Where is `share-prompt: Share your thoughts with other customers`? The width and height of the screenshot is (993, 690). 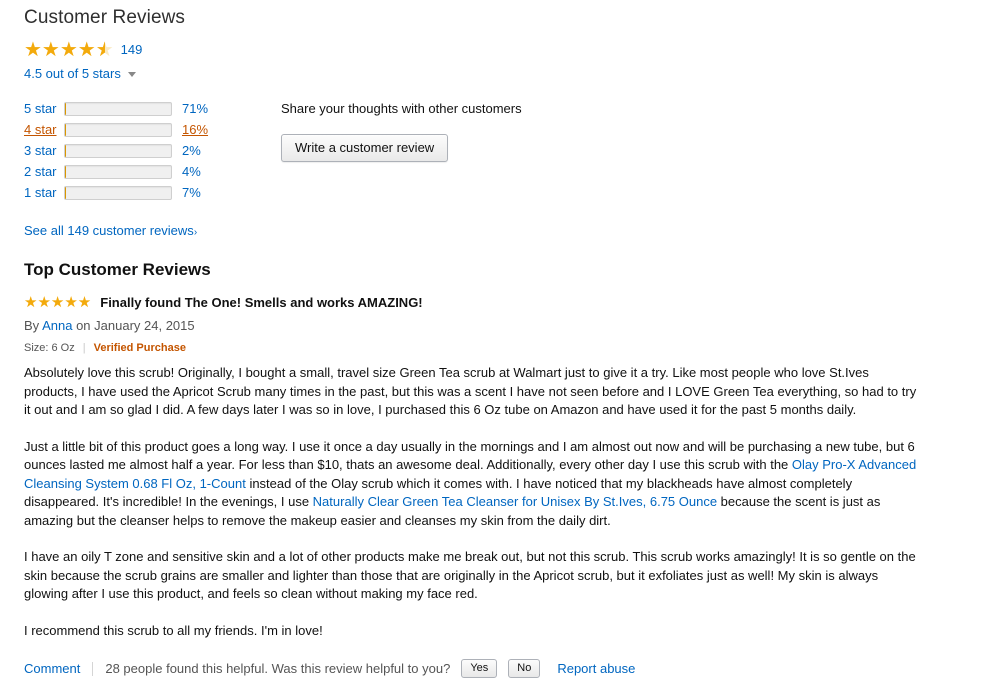 share-prompt: Share your thoughts with other customers is located at coordinates (401, 108).